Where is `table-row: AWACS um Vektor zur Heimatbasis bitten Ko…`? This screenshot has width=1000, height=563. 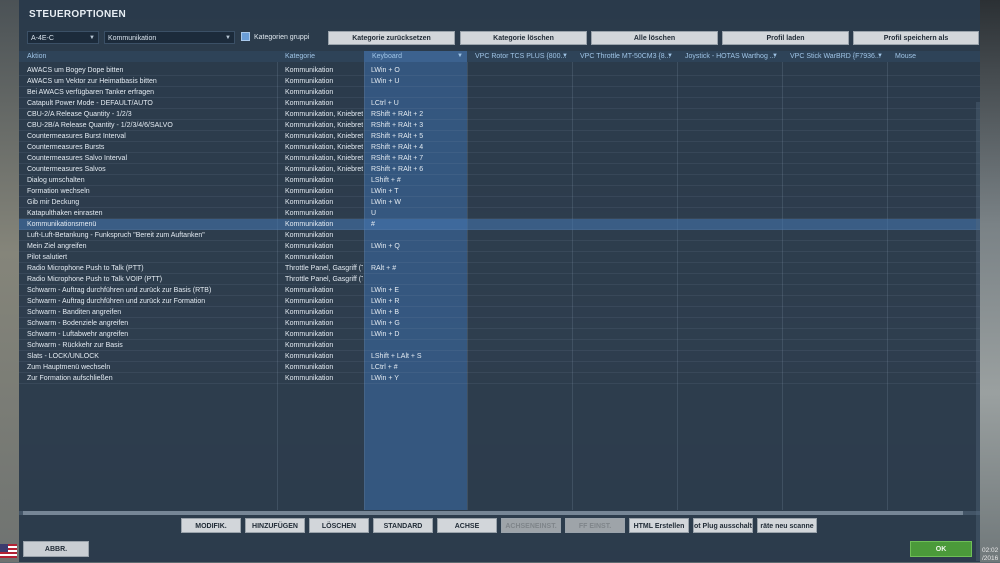 table-row: AWACS um Vektor zur Heimatbasis bitten Ko… is located at coordinates (499, 81).